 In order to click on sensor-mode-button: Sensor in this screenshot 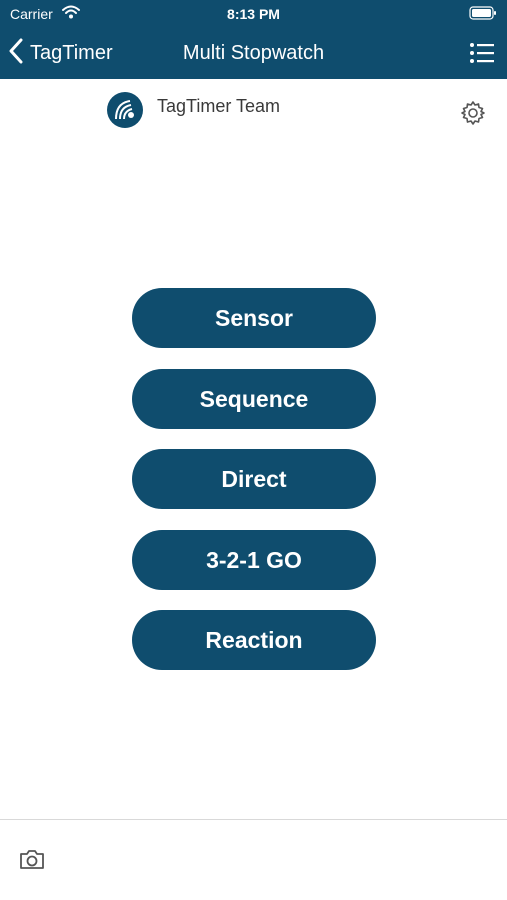, I will do `click(254, 318)`.